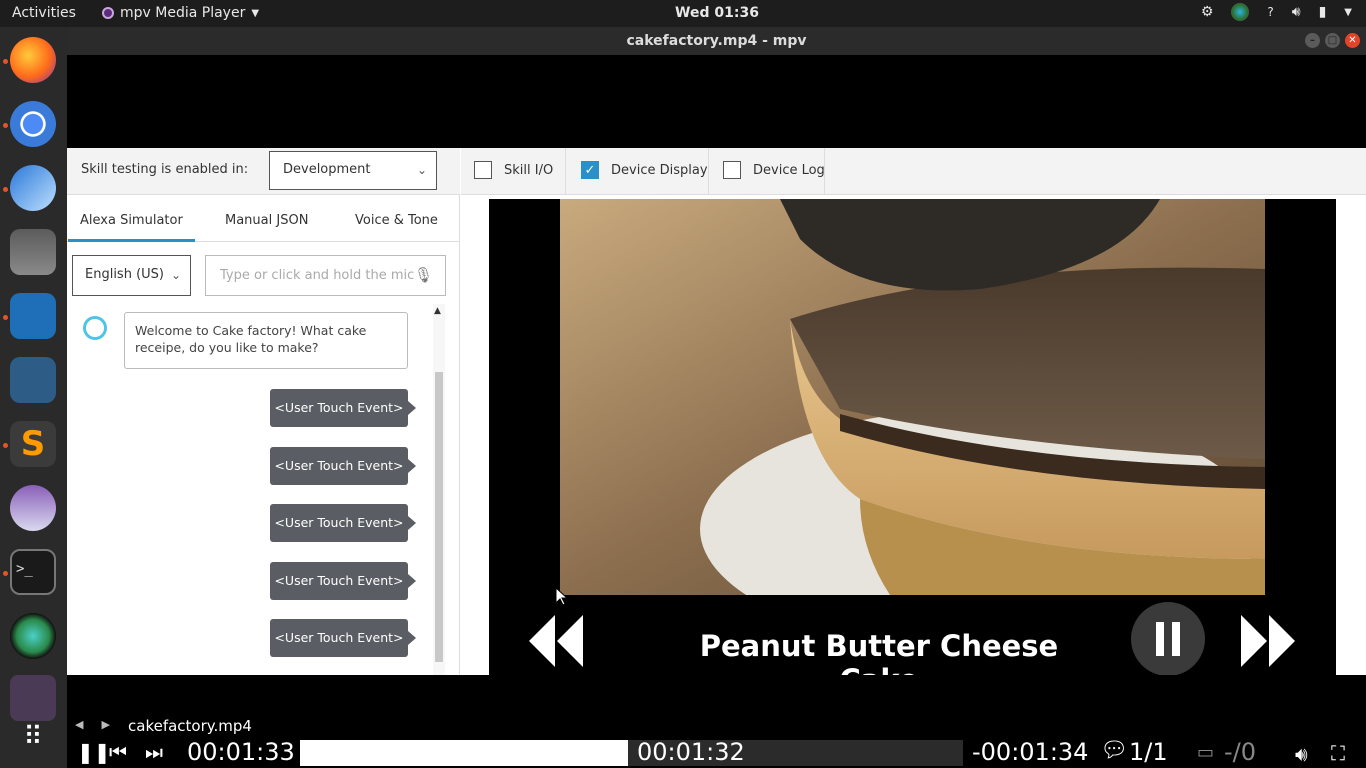 This screenshot has height=768, width=1366. What do you see at coordinates (1338, 753) in the screenshot?
I see `fullscreen-icon: ⛶` at bounding box center [1338, 753].